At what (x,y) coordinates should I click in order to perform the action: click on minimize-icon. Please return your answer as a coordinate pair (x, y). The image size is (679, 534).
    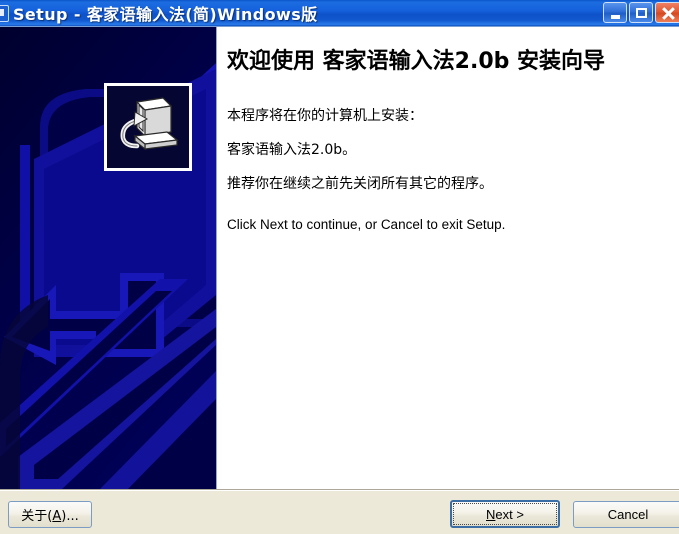
    Looking at the image, I should click on (615, 12).